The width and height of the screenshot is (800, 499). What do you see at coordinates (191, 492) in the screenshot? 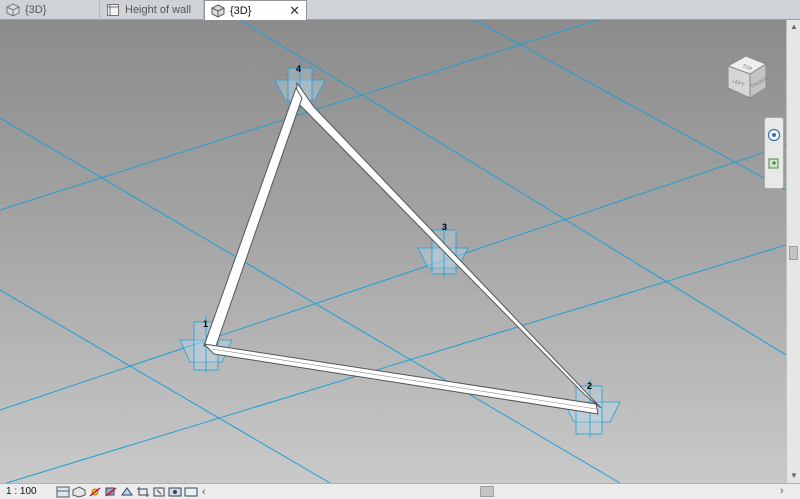
I see `reveal-hidden-icon` at bounding box center [191, 492].